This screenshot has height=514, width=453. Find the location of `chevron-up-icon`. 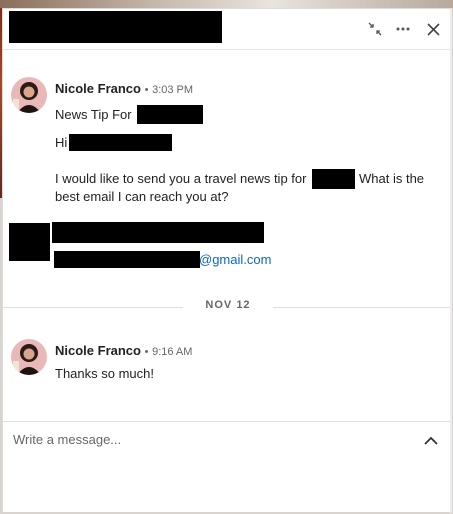

chevron-up-icon is located at coordinates (431, 440).